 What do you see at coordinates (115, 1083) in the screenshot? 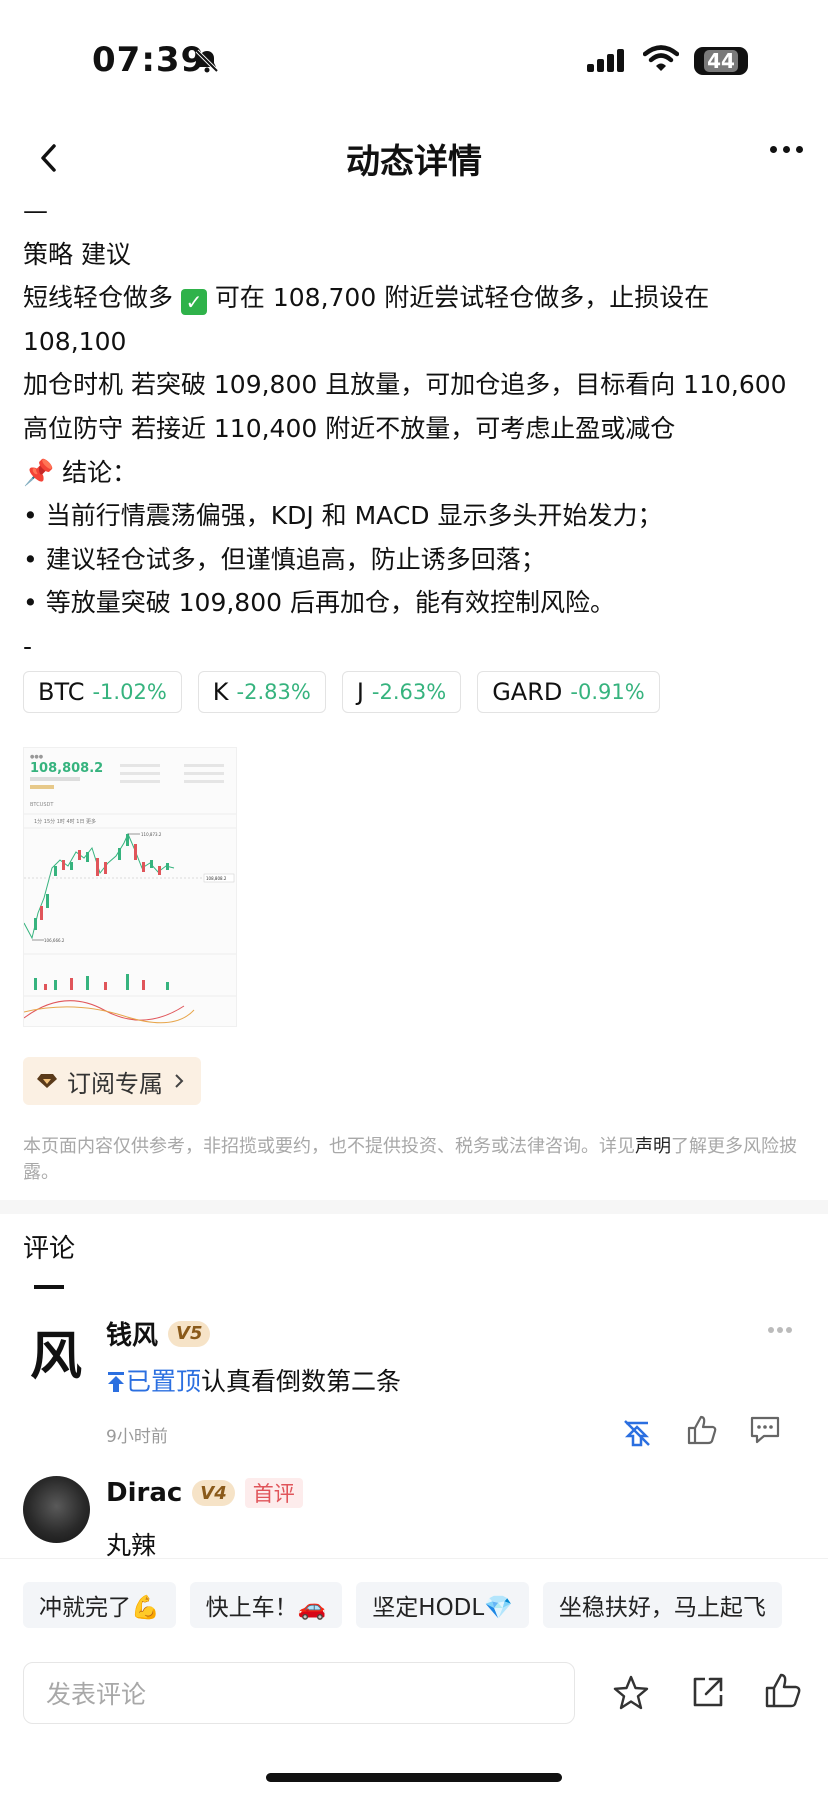
I see `subscribe-label: 订阅专属` at bounding box center [115, 1083].